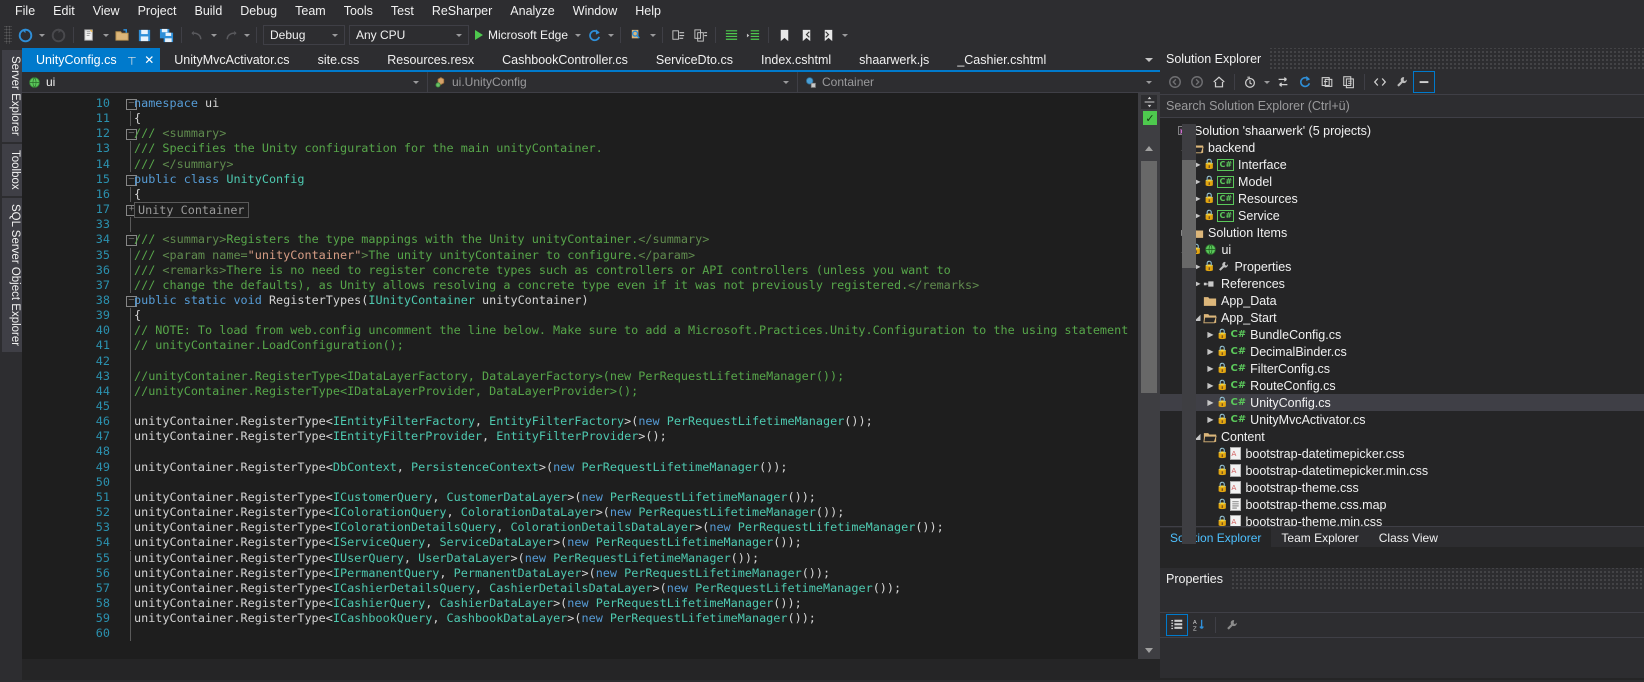 The width and height of the screenshot is (1644, 682). What do you see at coordinates (191, 210) in the screenshot?
I see `collapsed-region-placeholder: Unity Container` at bounding box center [191, 210].